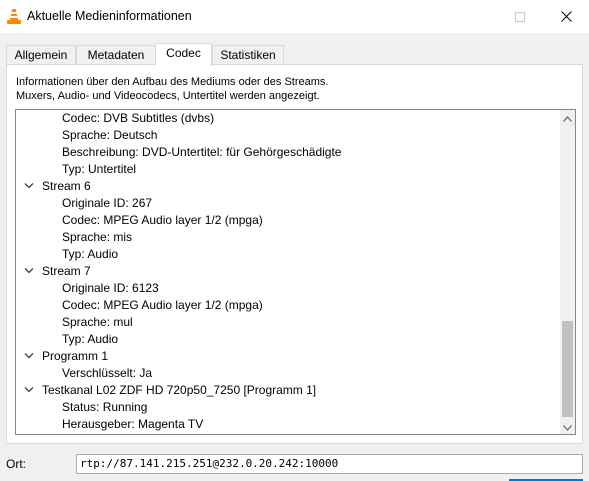 Image resolution: width=589 pixels, height=481 pixels. Describe the element at coordinates (567, 272) in the screenshot. I see `vertical-scrollbar` at that location.